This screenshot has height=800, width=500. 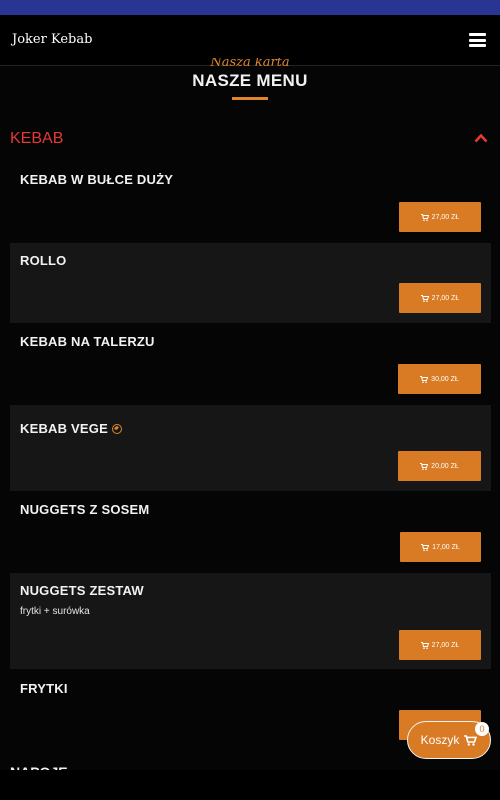 I want to click on item-name: KEBAB W BUŁCE DUŻY, so click(x=97, y=179).